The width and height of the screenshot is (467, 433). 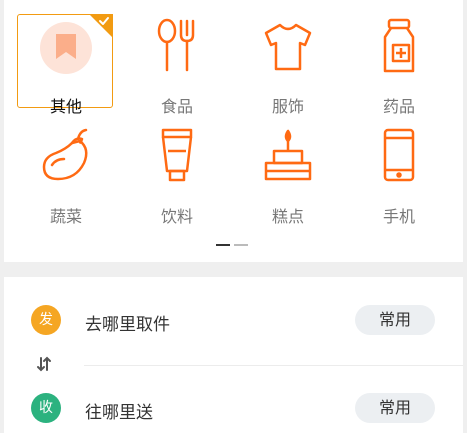 I want to click on medicine-bottle-icon, so click(x=399, y=45).